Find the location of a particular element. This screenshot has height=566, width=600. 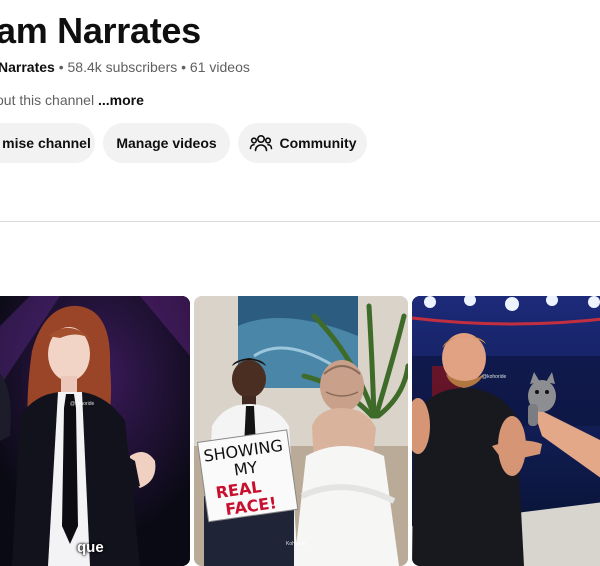

community-button: Community is located at coordinates (302, 143).